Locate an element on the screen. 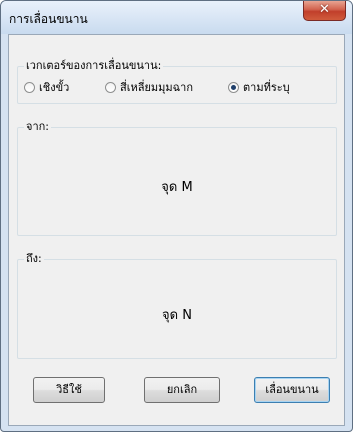 The height and width of the screenshot is (433, 354). close-button: ✕ is located at coordinates (324, 11).